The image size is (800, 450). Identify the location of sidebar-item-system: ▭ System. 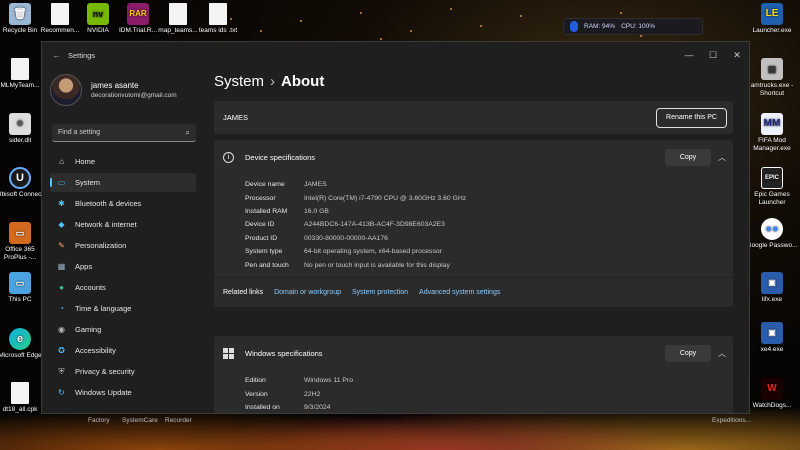
(123, 182).